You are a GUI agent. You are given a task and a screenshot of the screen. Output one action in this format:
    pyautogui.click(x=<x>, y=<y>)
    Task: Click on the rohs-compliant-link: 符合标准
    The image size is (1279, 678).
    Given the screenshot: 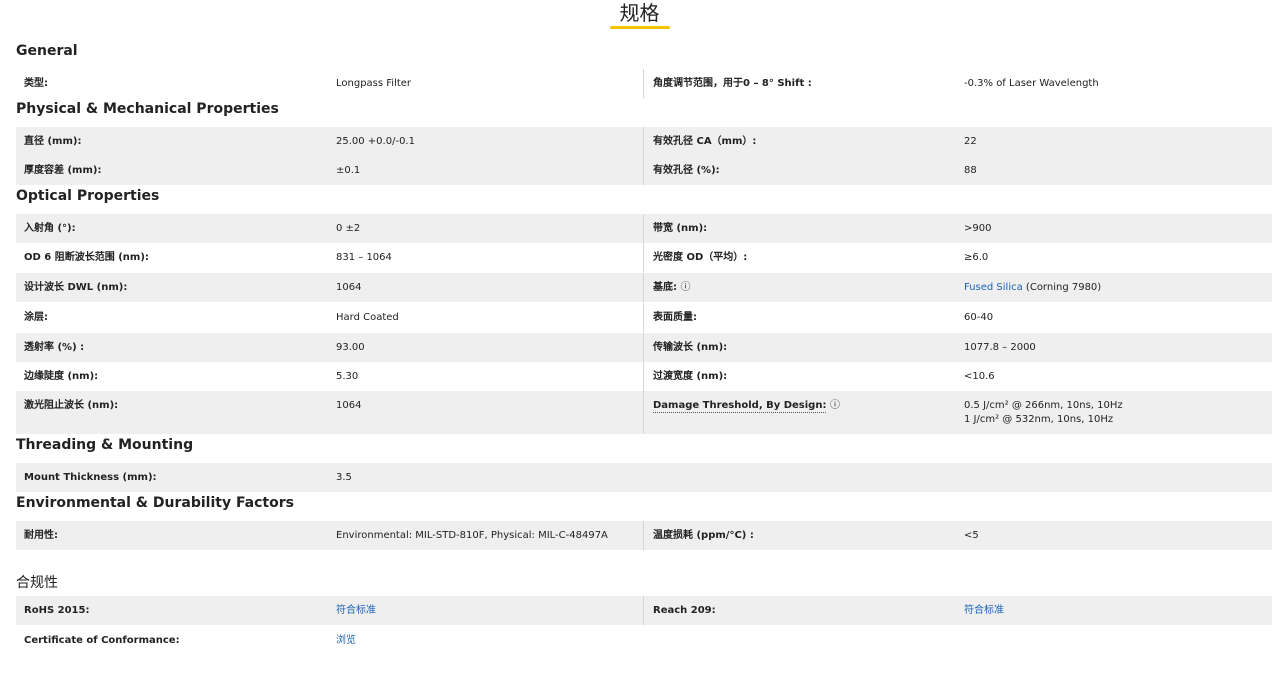 What is the action you would take?
    pyautogui.click(x=356, y=610)
    